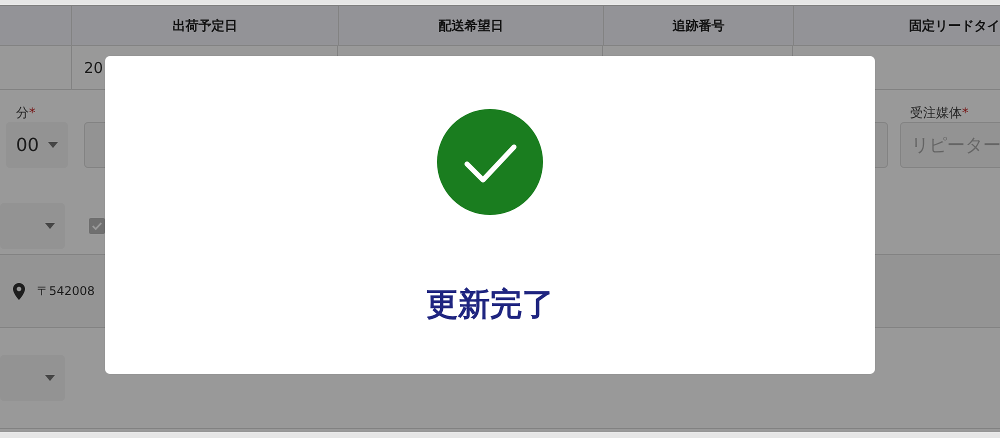  What do you see at coordinates (94, 67) in the screenshot?
I see `table-cell: 20` at bounding box center [94, 67].